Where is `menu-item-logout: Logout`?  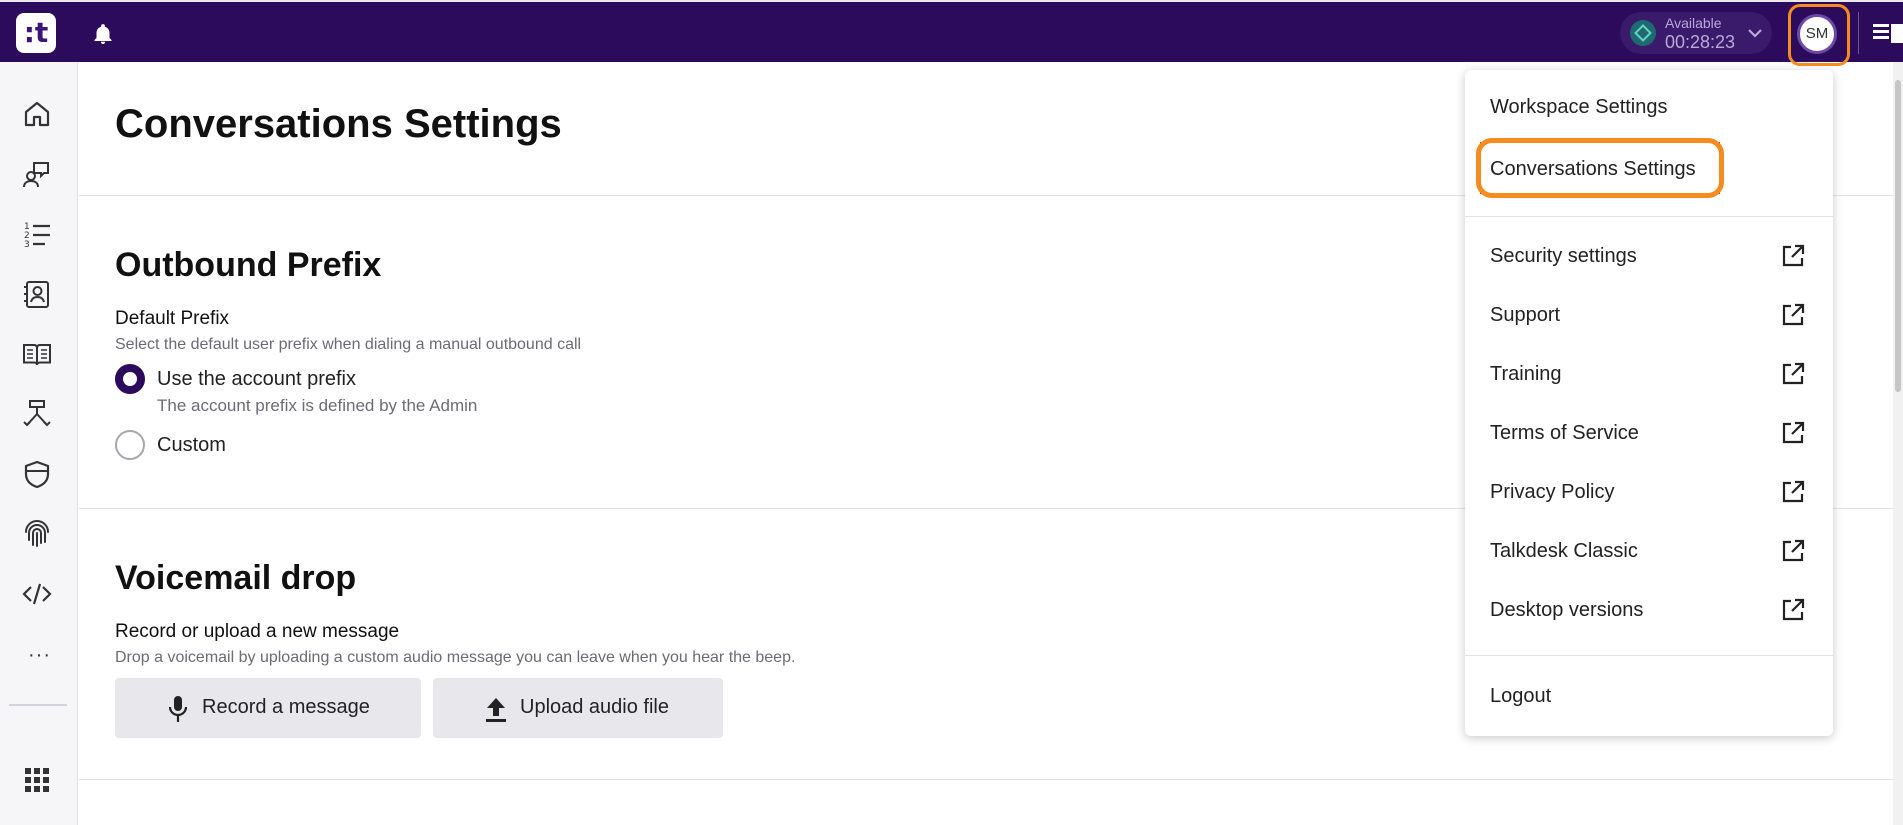 menu-item-logout: Logout is located at coordinates (1649, 696).